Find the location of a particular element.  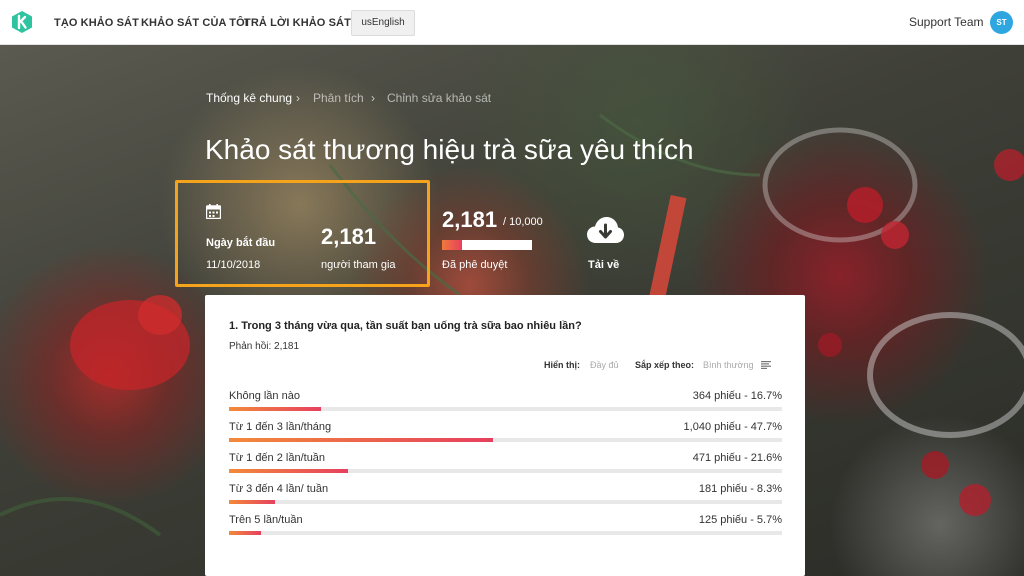

cloud-download-icon is located at coordinates (605, 231).